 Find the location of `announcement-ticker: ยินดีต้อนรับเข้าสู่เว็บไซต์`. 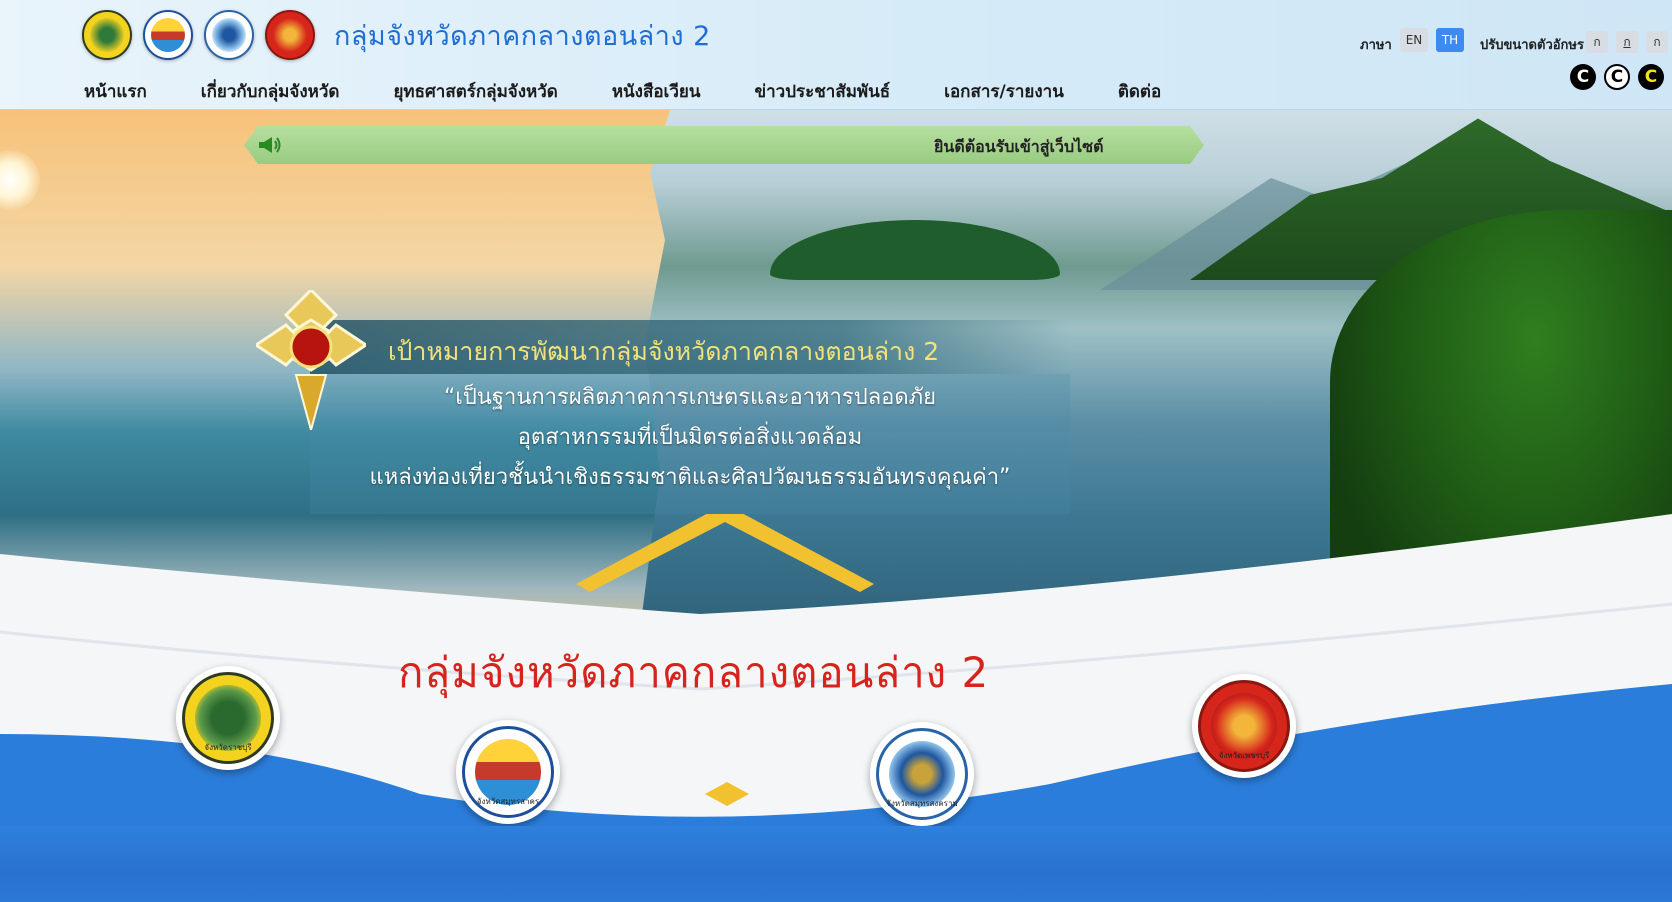

announcement-ticker: ยินดีต้อนรับเข้าสู่เว็บไซต์ is located at coordinates (724, 145).